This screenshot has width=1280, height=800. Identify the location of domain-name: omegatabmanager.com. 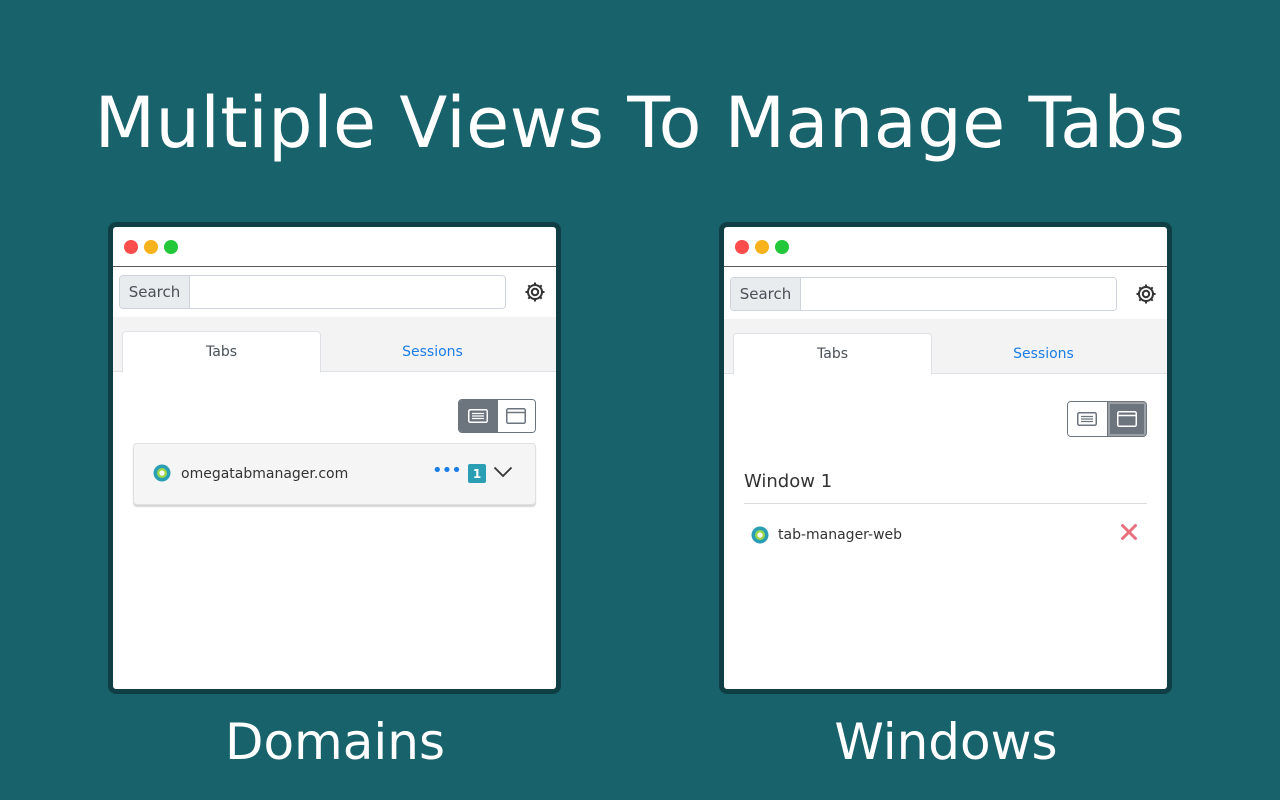
(265, 474).